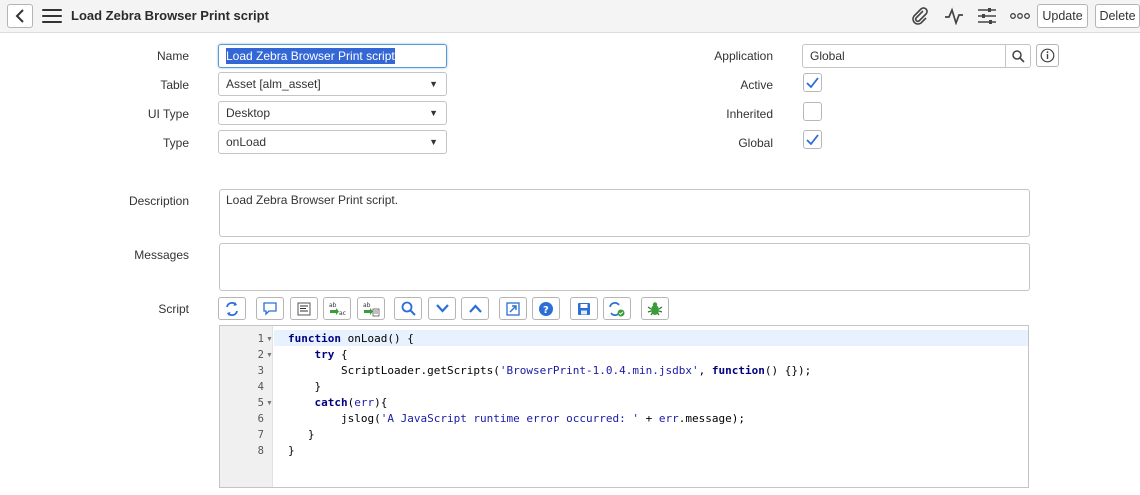 The image size is (1140, 495). I want to click on code-line-5: catch(err){, so click(351, 402).